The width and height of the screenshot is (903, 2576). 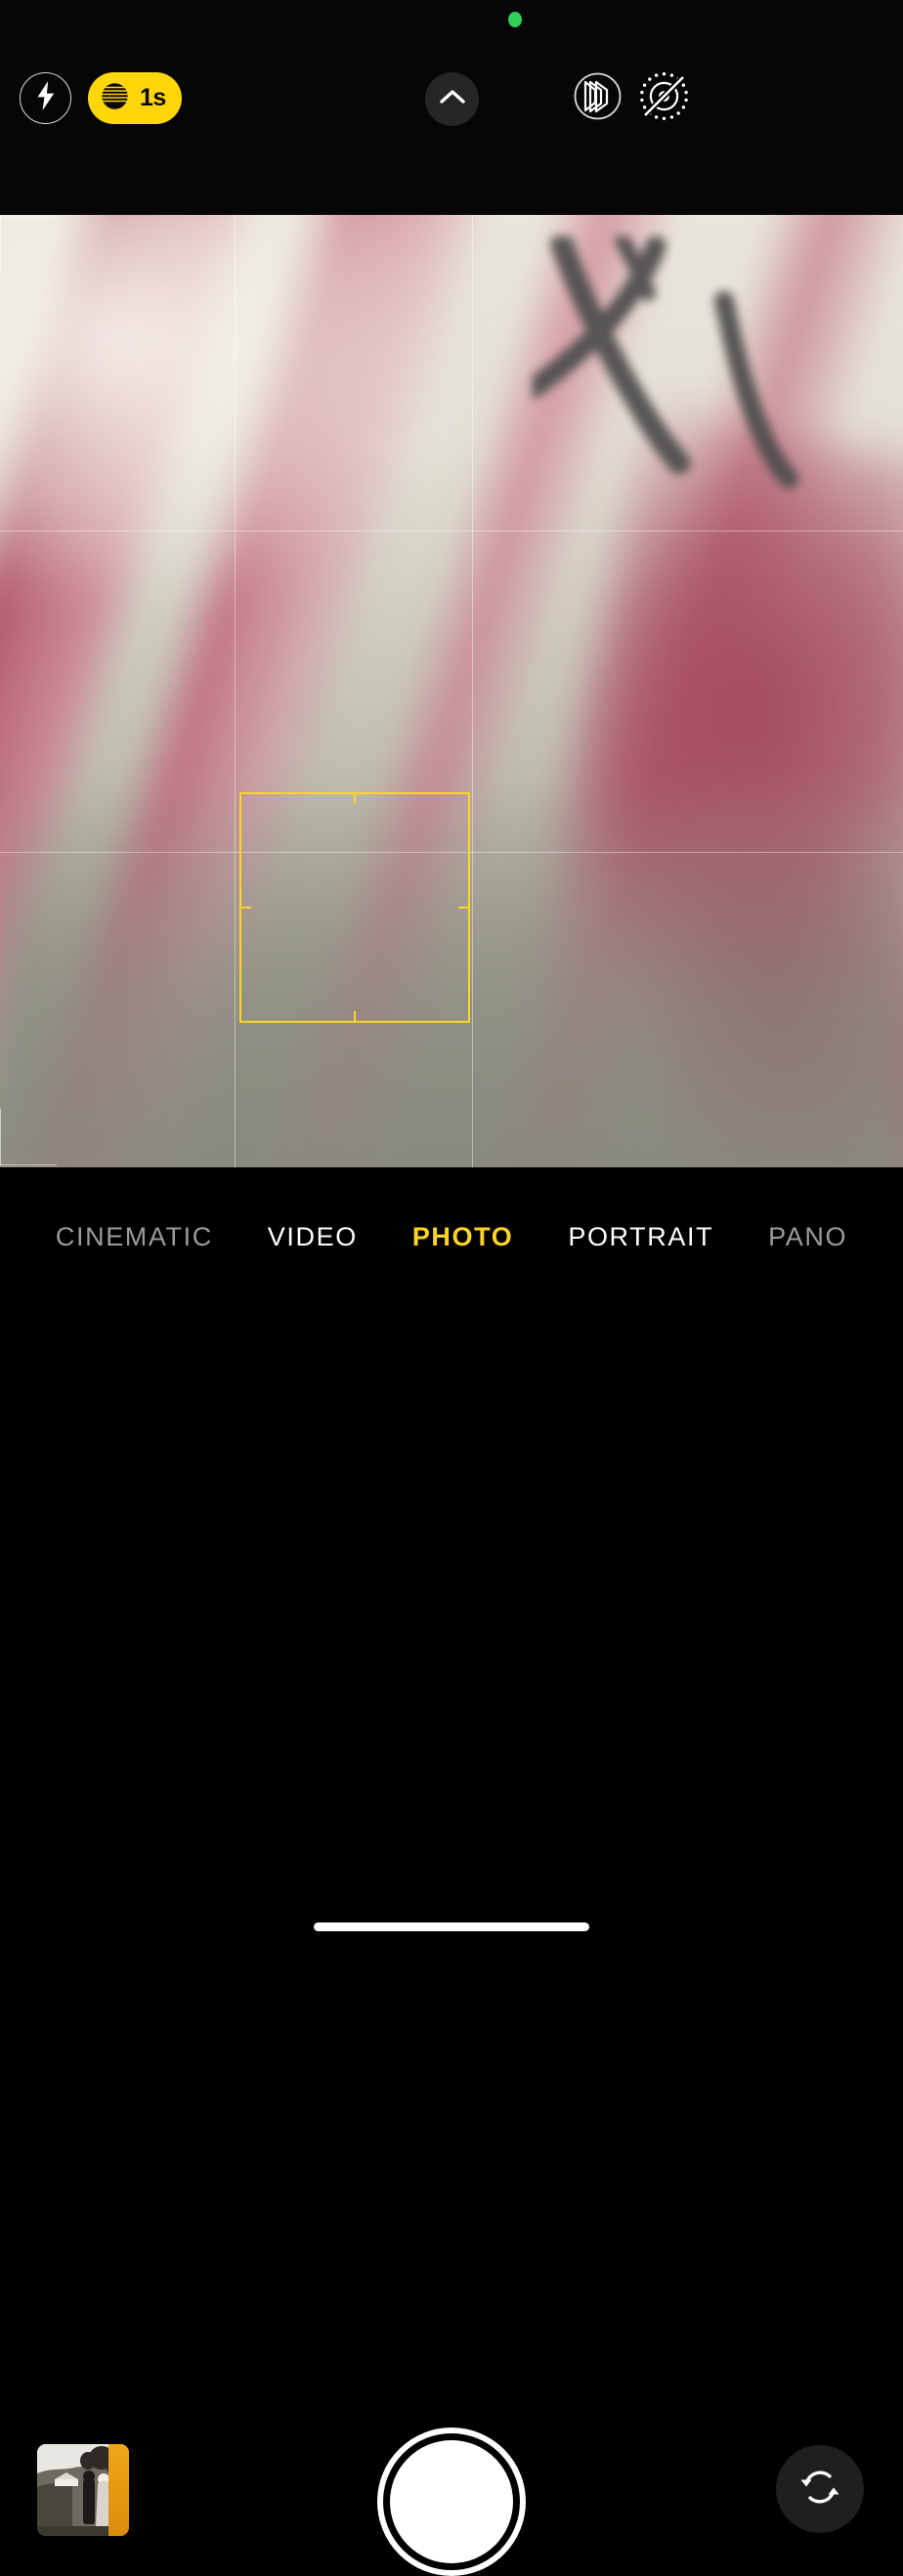 I want to click on shutter-button, so click(x=451, y=2502).